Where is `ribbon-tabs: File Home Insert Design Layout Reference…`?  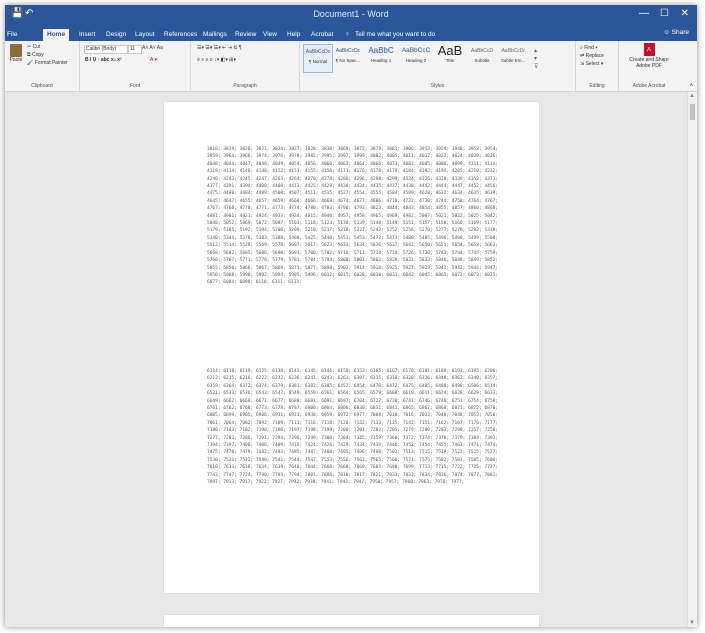 ribbon-tabs: File Home Insert Design Layout Reference… is located at coordinates (351, 34).